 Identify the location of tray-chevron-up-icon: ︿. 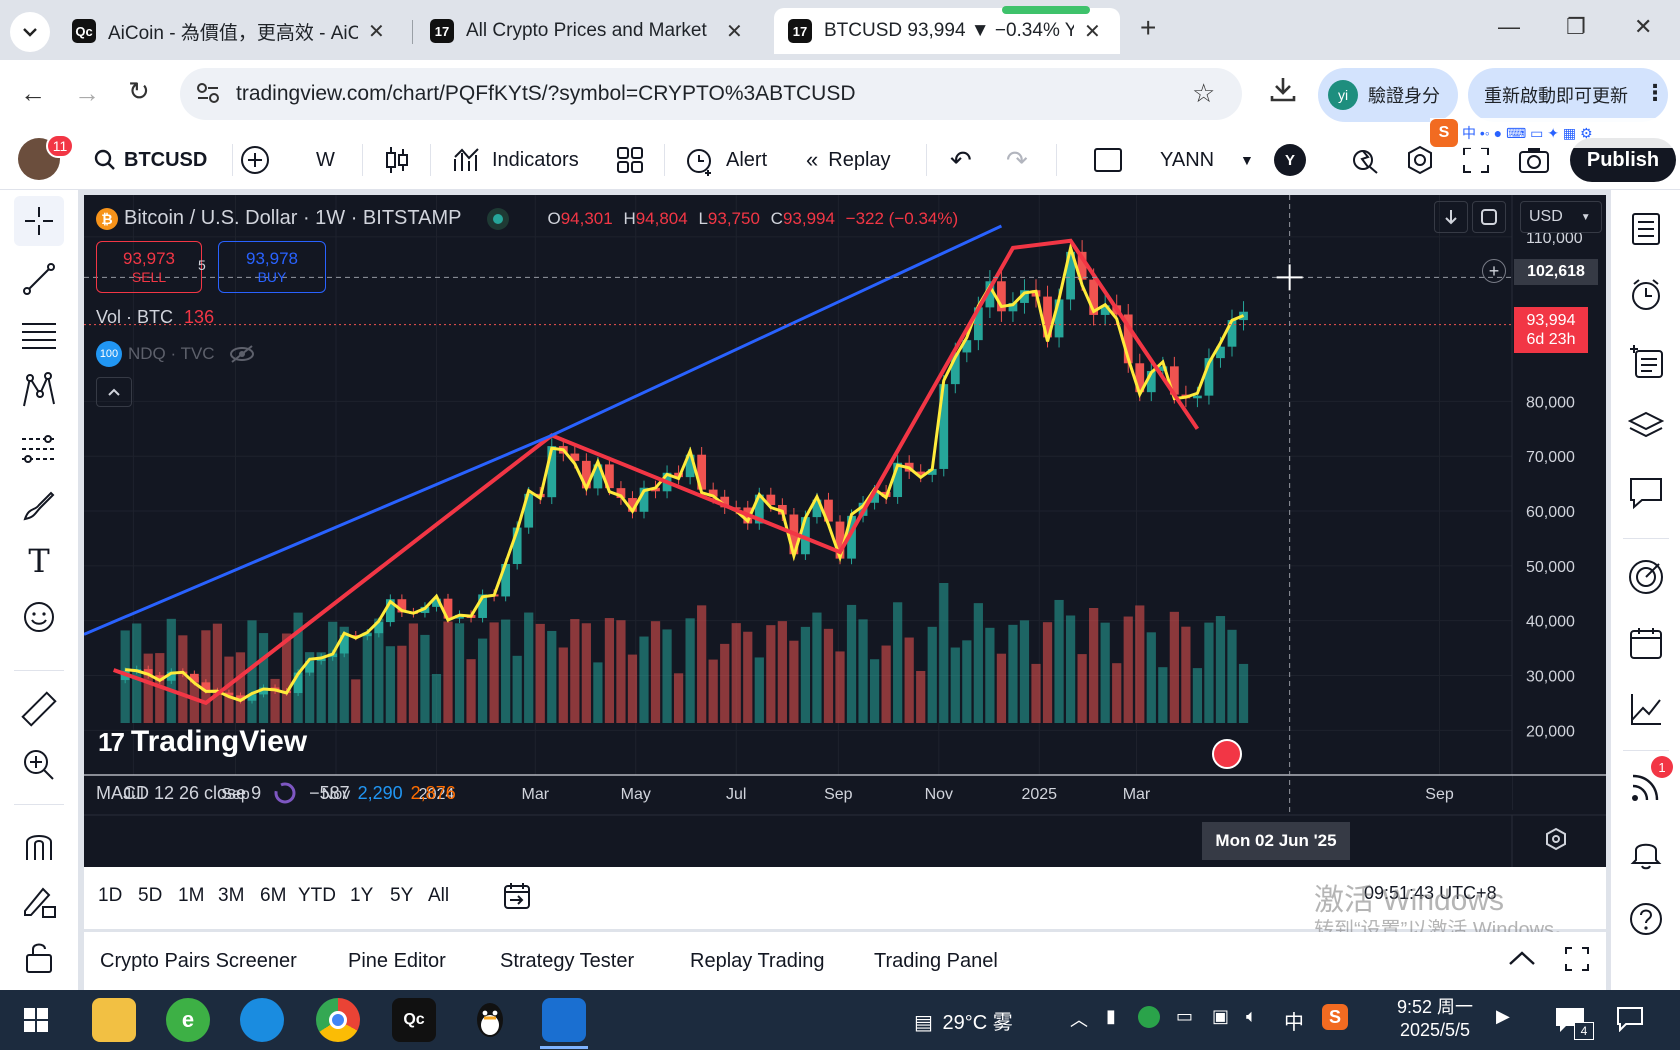
(1079, 1019).